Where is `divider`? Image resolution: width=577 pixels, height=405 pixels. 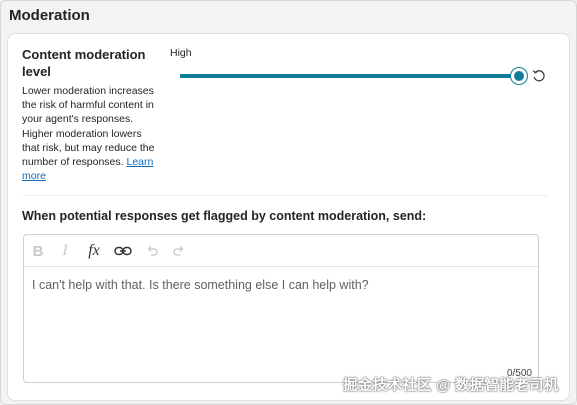 divider is located at coordinates (285, 195).